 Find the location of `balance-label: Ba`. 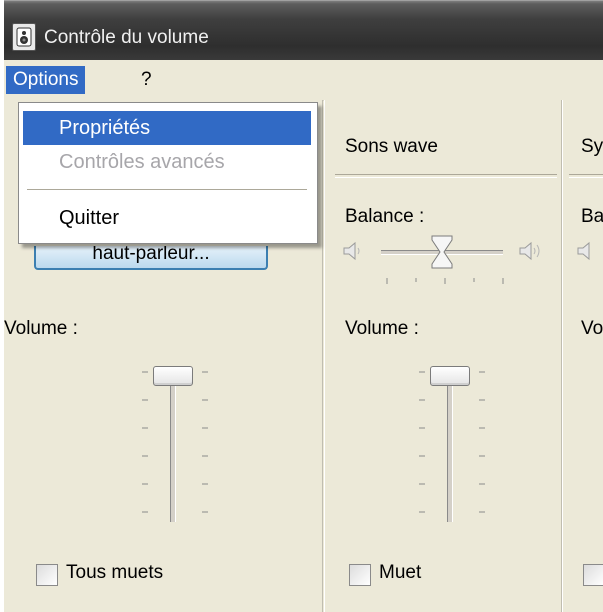

balance-label: Ba is located at coordinates (592, 216).